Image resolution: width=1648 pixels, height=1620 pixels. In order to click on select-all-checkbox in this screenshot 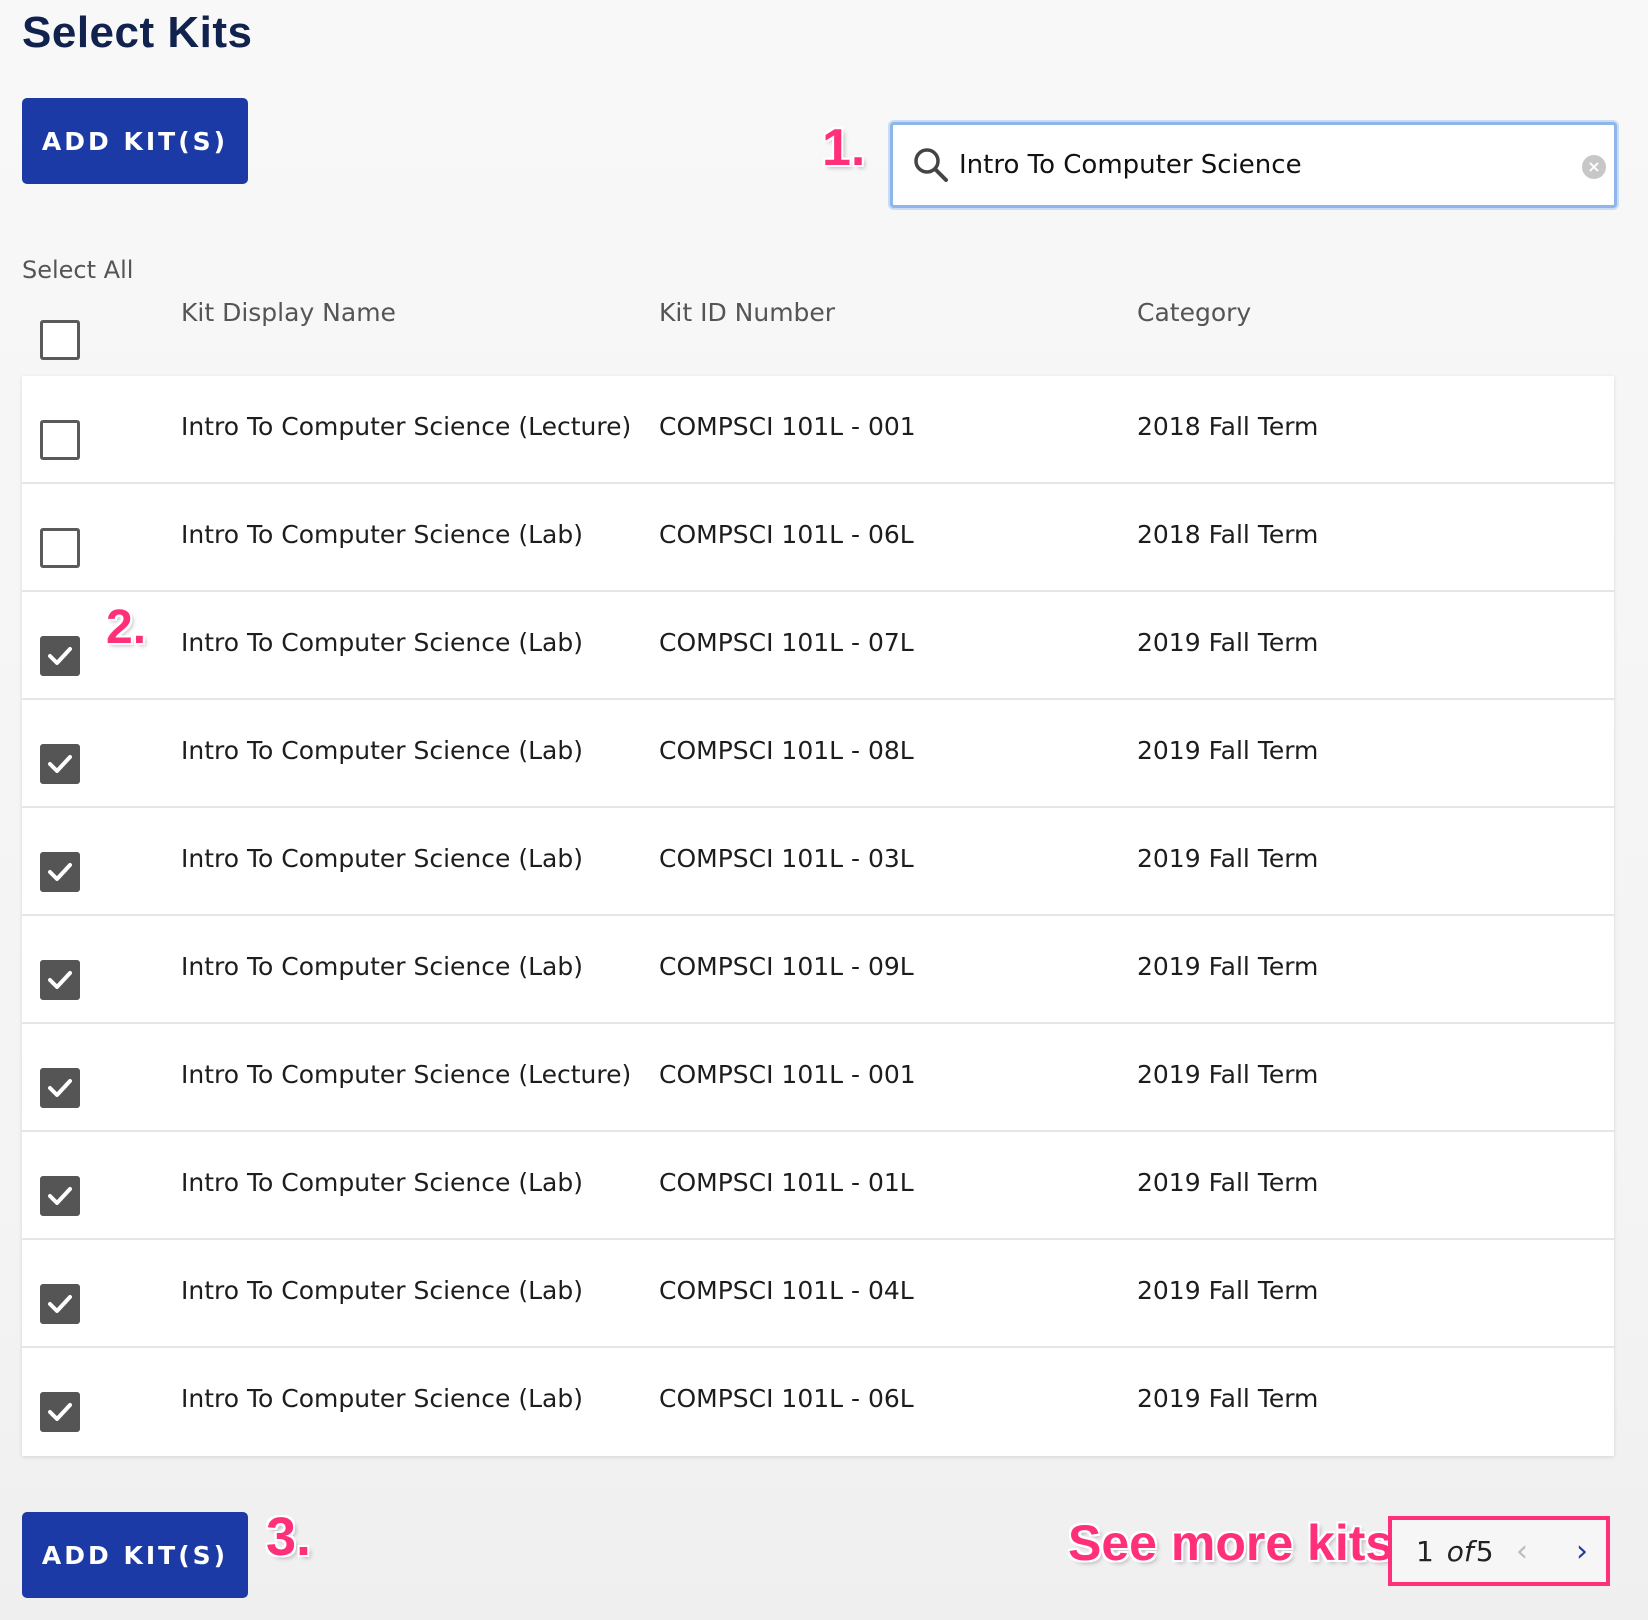, I will do `click(60, 340)`.